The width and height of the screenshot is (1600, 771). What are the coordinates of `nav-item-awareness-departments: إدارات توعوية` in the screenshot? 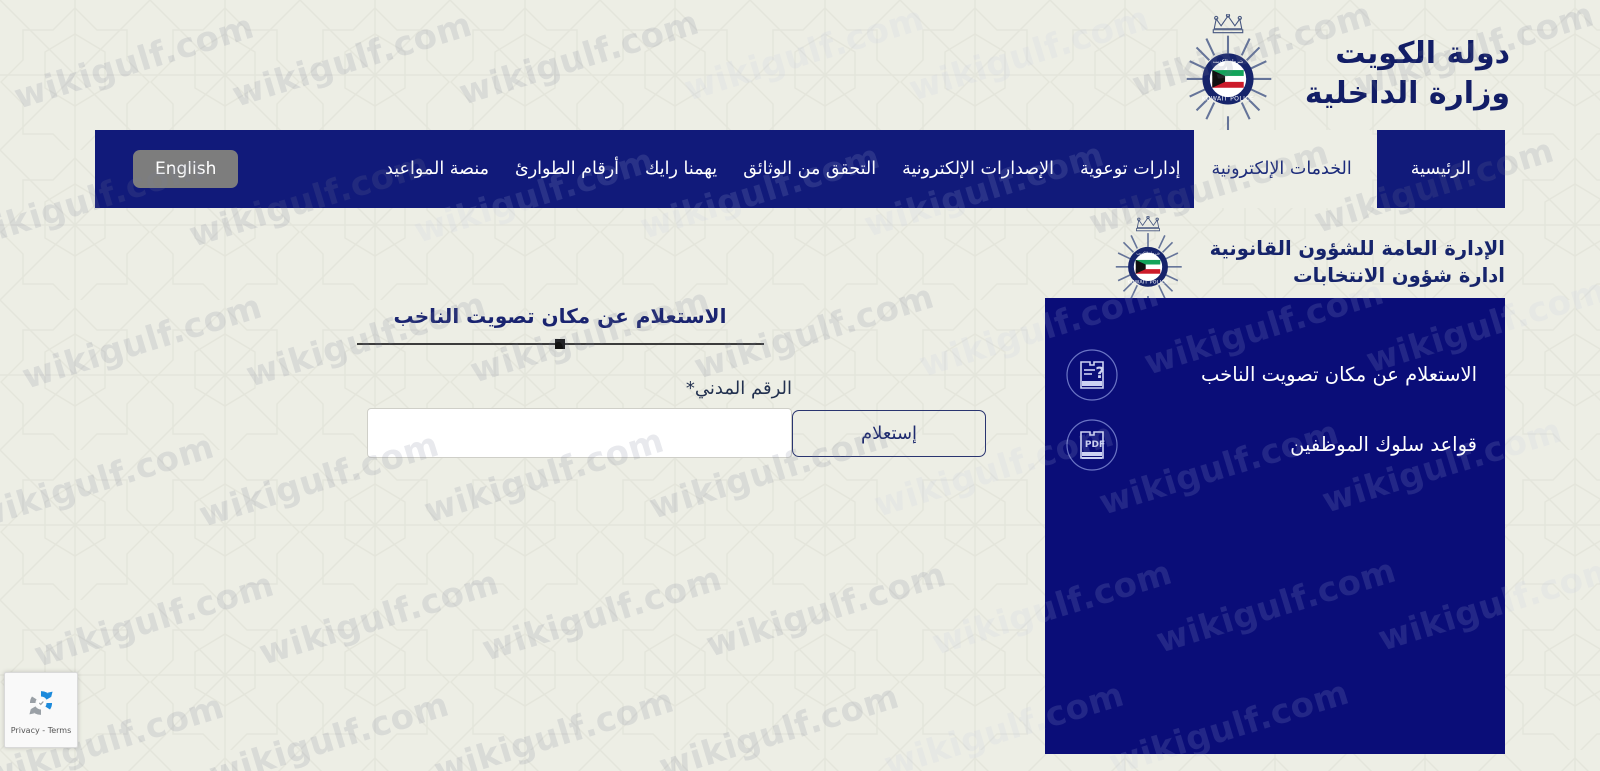 It's located at (1130, 169).